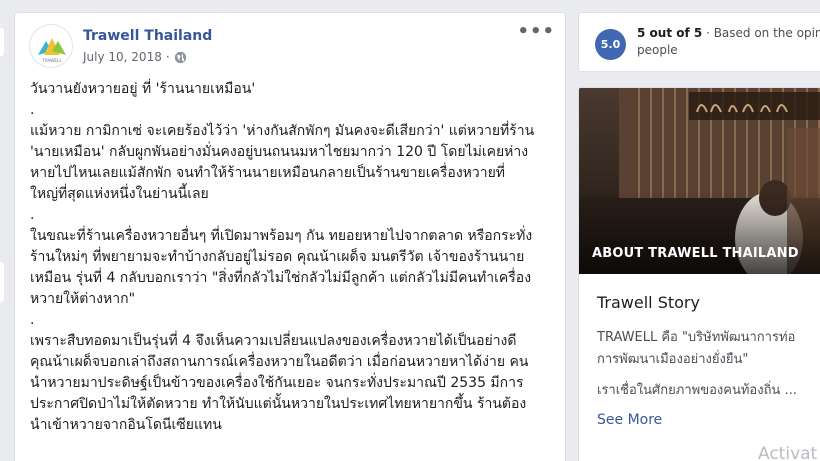 The image size is (820, 461). What do you see at coordinates (728, 42) in the screenshot?
I see `rating-summary: 5 out of 5 · Based on the opinio people` at bounding box center [728, 42].